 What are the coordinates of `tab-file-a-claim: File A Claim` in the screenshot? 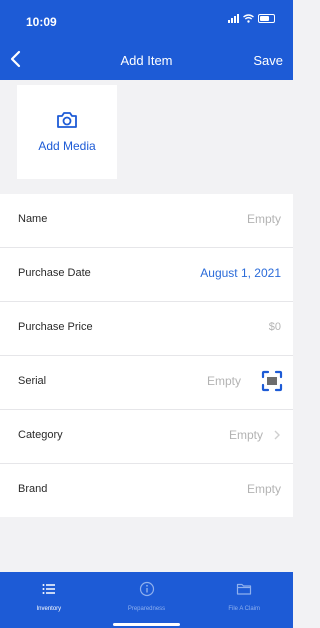 It's located at (244, 600).